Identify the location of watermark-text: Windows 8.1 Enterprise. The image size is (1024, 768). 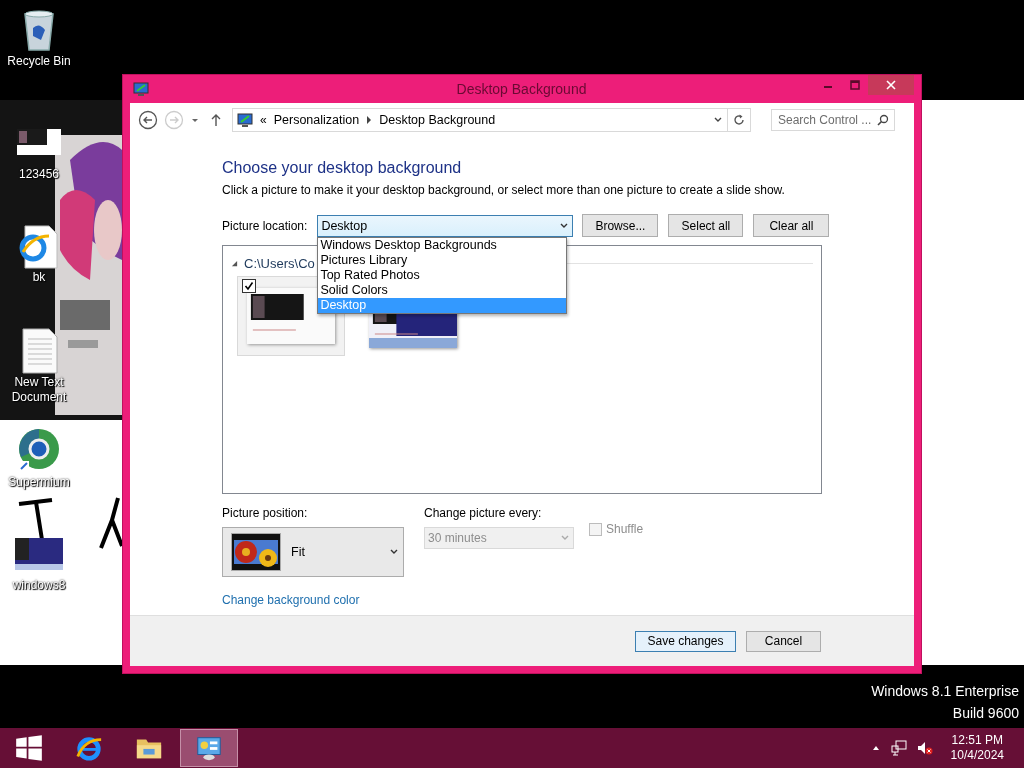
(945, 691).